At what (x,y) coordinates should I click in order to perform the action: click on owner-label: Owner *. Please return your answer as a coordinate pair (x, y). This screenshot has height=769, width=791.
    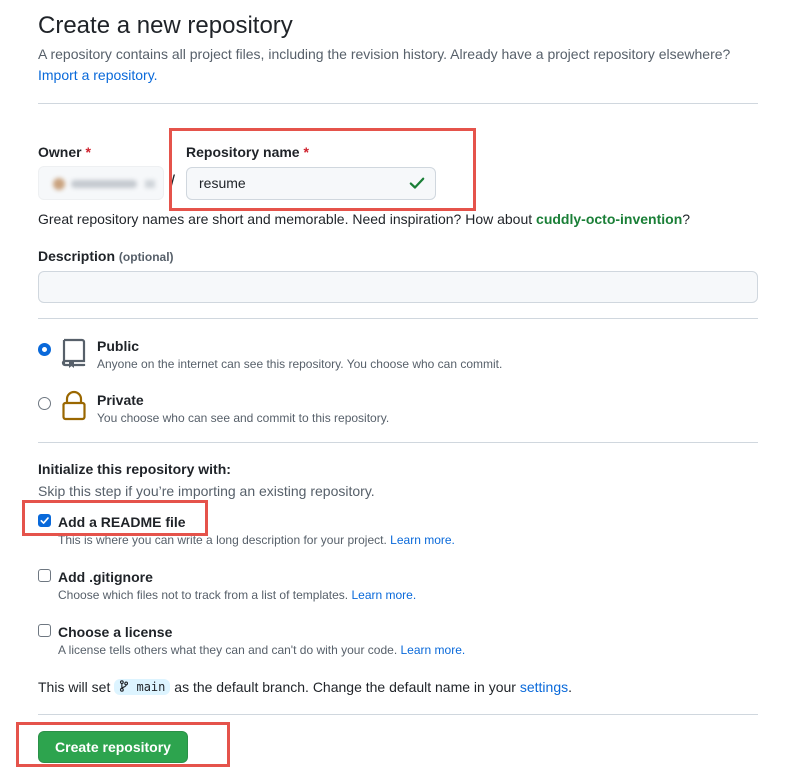
    Looking at the image, I should click on (64, 152).